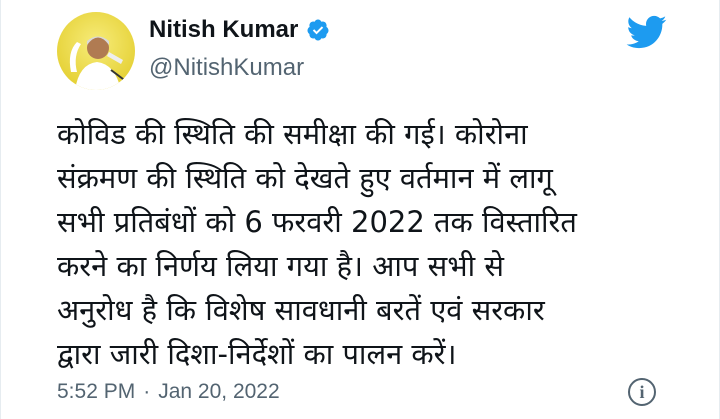  What do you see at coordinates (226, 68) in the screenshot?
I see `author-handle: @NitishKumar` at bounding box center [226, 68].